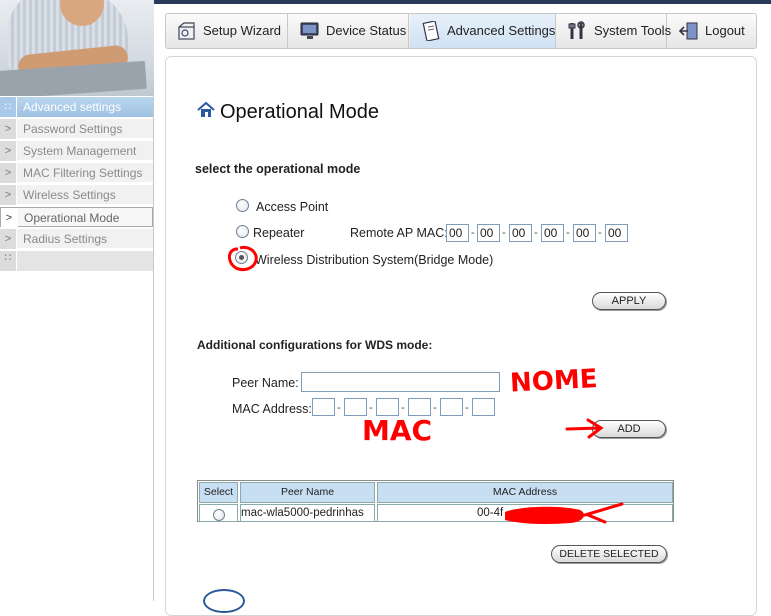  Describe the element at coordinates (242, 205) in the screenshot. I see `radio-access-point` at that location.